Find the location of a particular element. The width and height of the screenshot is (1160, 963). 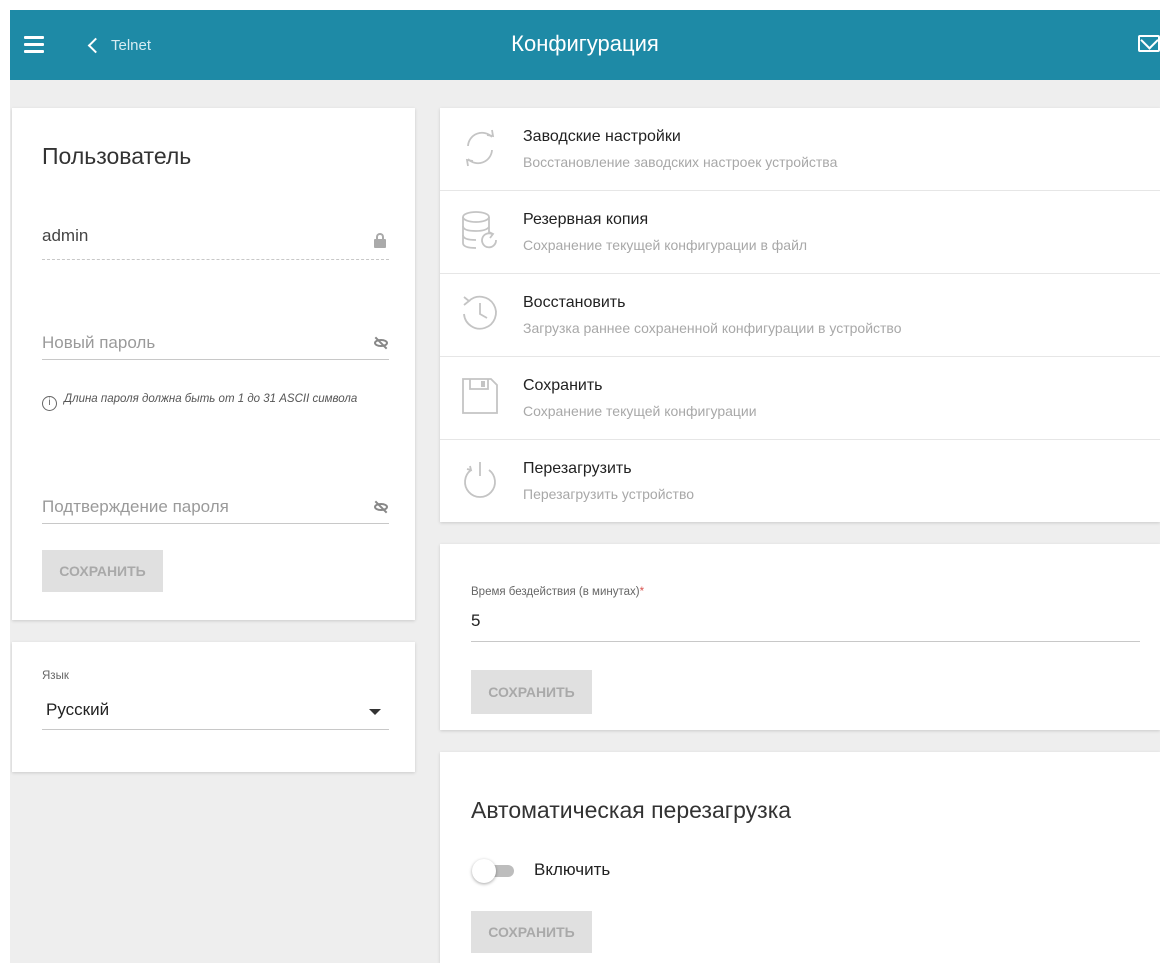

action-title: Сохранить is located at coordinates (563, 385).